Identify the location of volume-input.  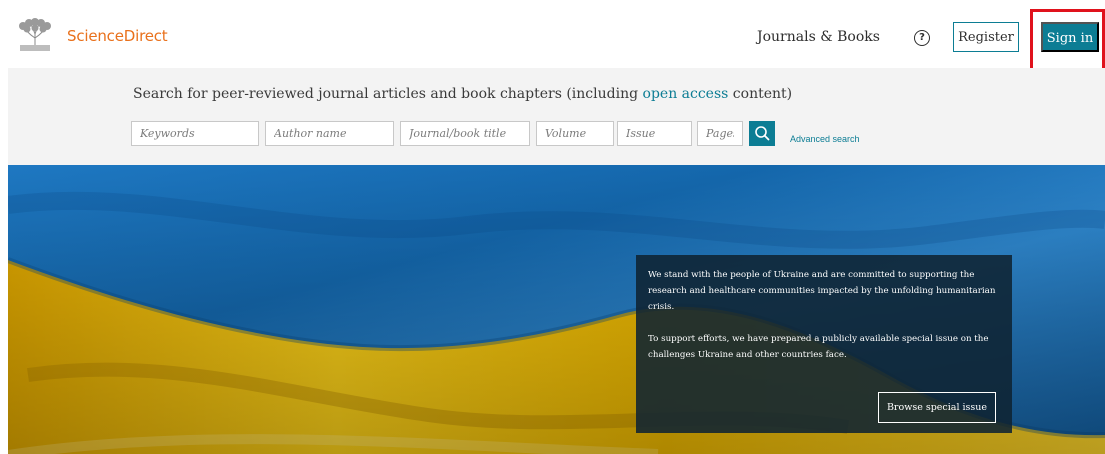
(575, 133).